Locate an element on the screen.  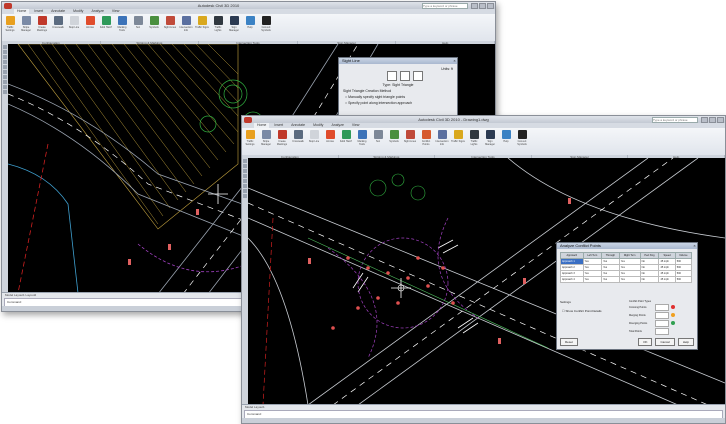
table-cell: 45 mph is located at coordinates (667, 279).